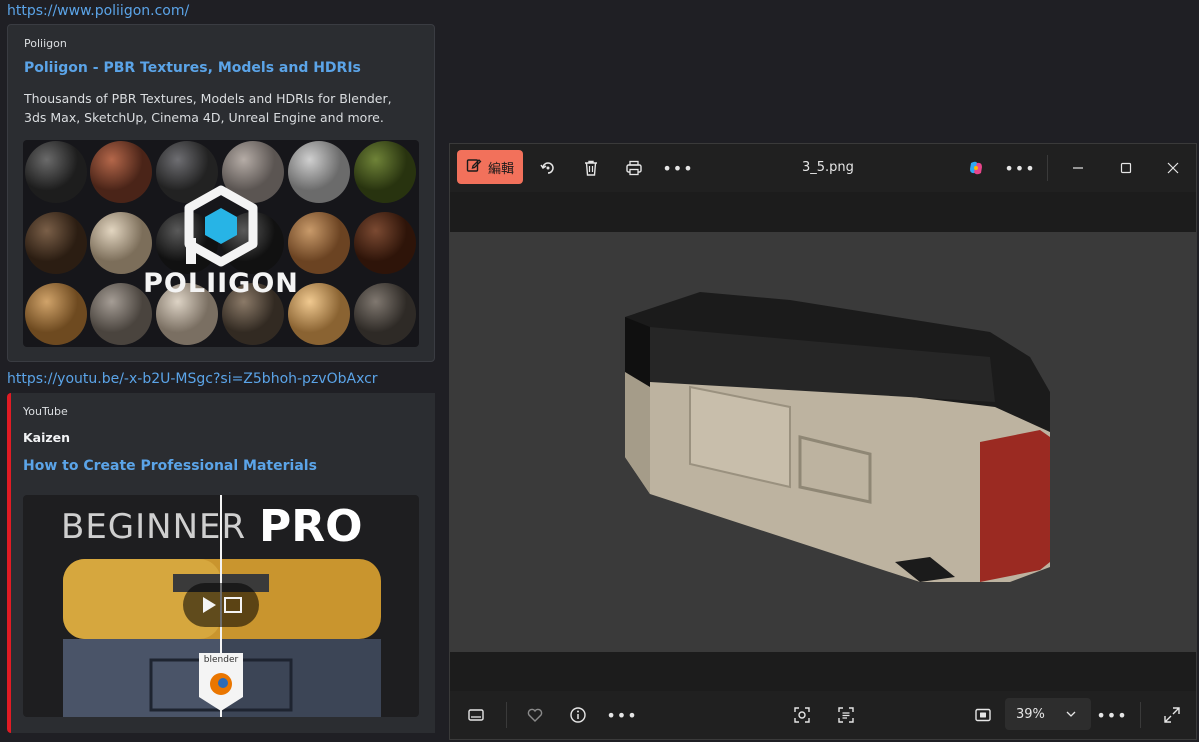 This screenshot has width=1199, height=742. What do you see at coordinates (221, 660) in the screenshot?
I see `blender-badge-text: blender` at bounding box center [221, 660].